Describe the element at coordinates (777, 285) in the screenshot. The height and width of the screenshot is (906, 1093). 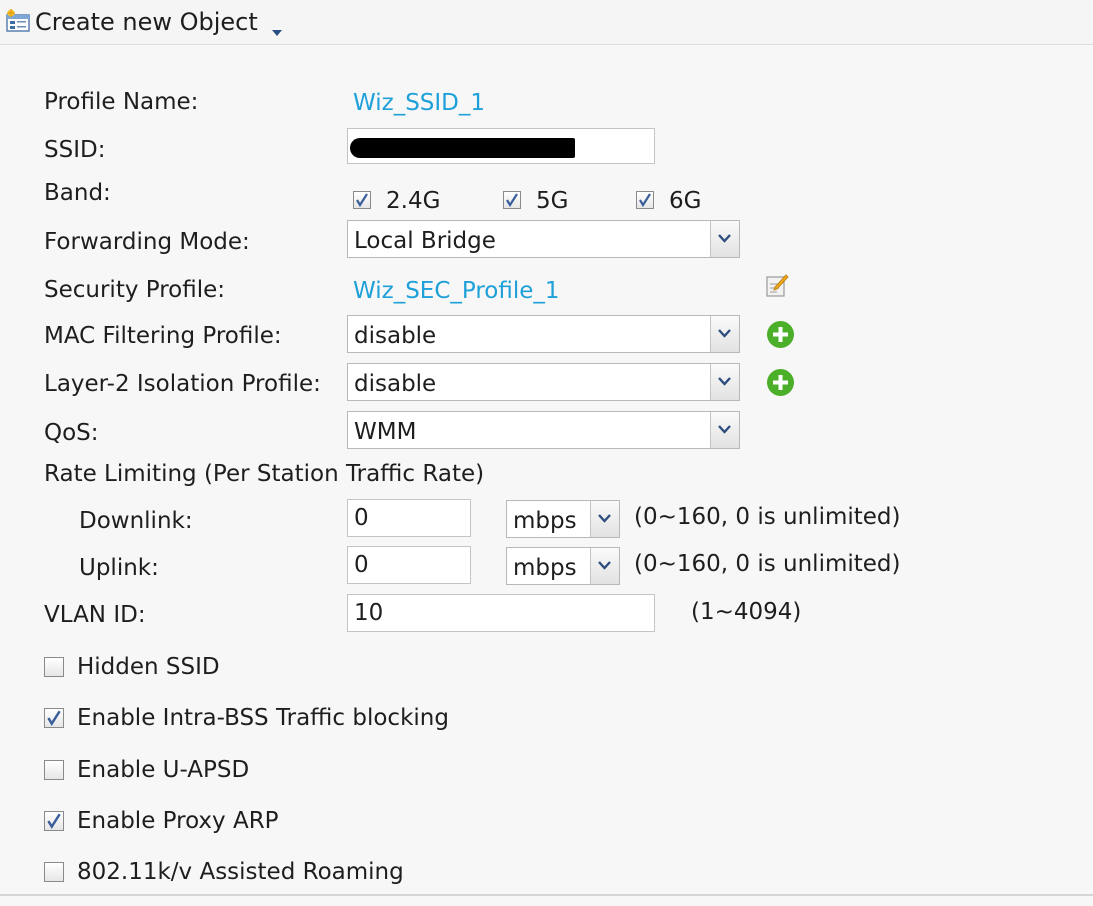
I see `edit-icon` at that location.